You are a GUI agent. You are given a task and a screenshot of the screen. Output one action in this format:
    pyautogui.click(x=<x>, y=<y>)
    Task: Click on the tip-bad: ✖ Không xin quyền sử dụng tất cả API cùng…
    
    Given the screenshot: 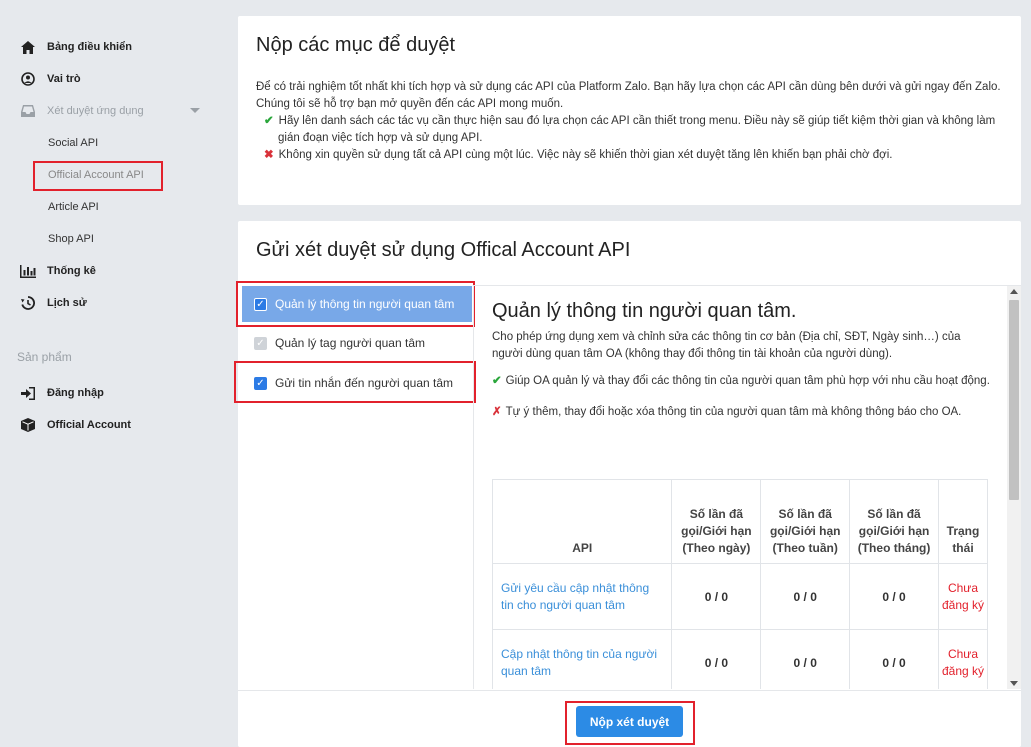 What is the action you would take?
    pyautogui.click(x=629, y=155)
    